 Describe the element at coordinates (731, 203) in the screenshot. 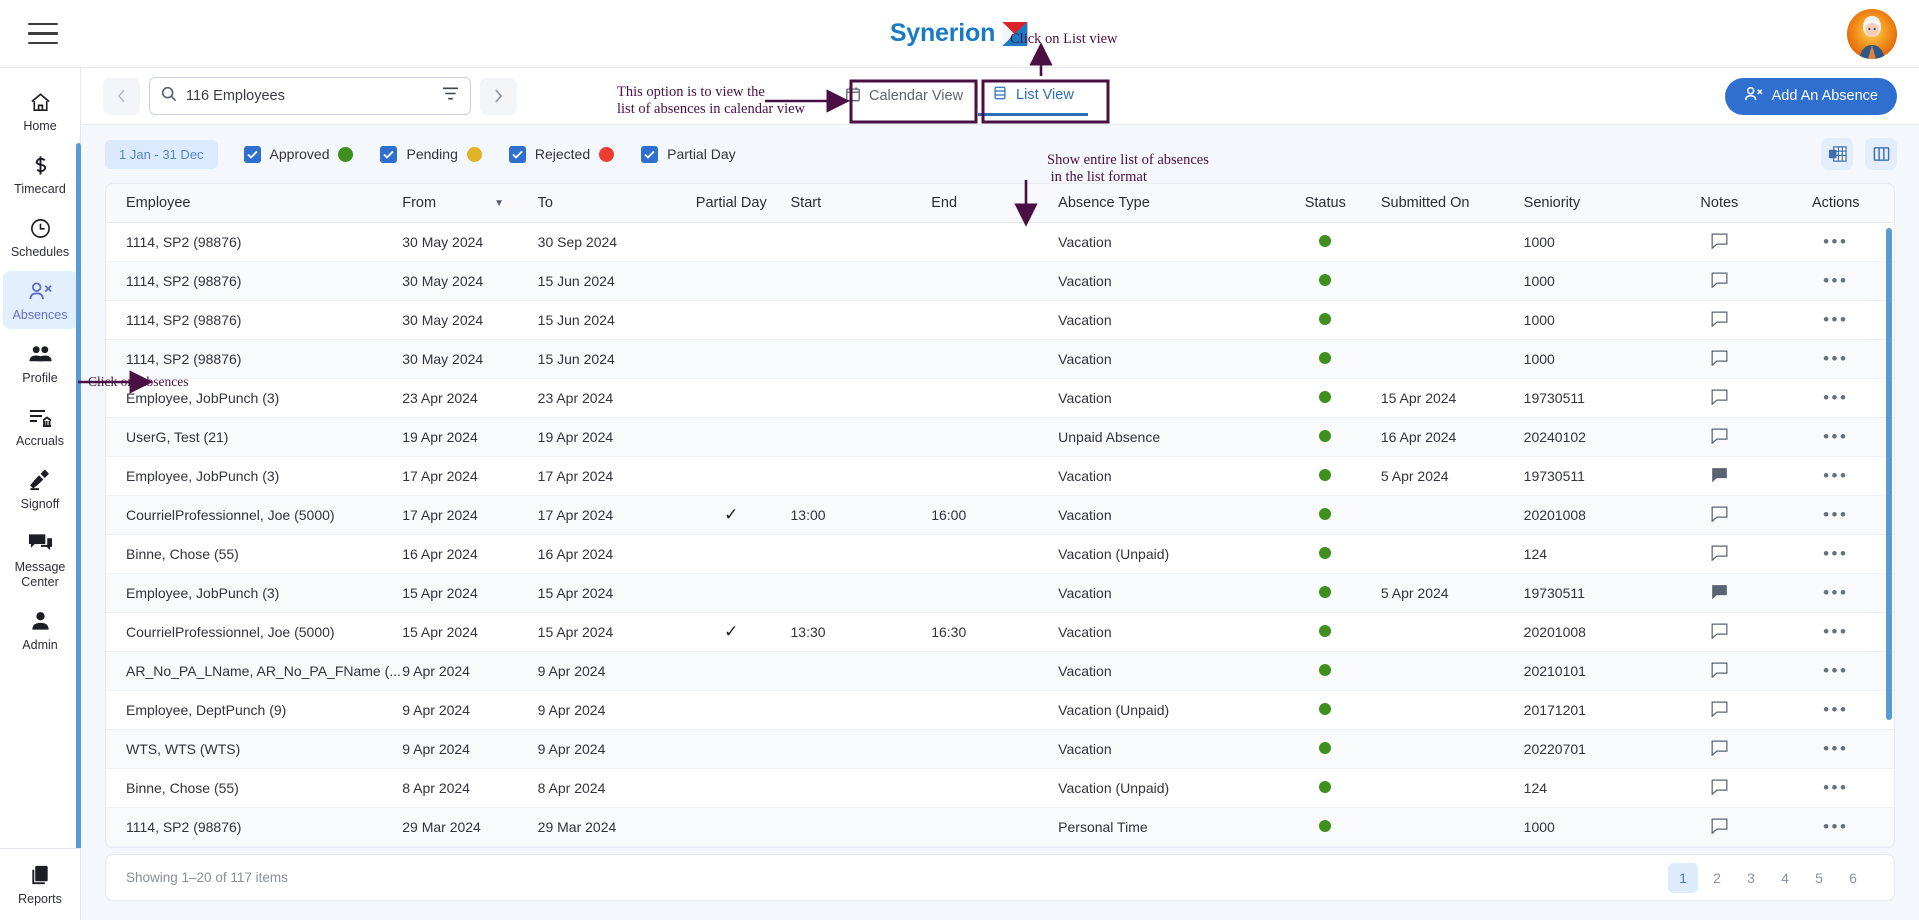

I see `col-partial-day: Partial Day` at that location.